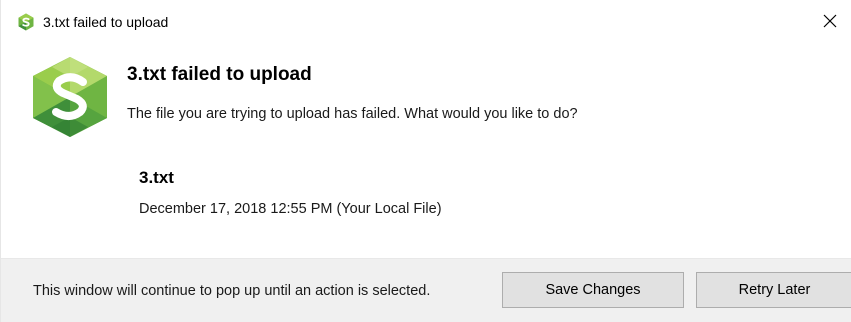 This screenshot has height=322, width=851. What do you see at coordinates (773, 290) in the screenshot?
I see `retry-later-button: Retry Later` at bounding box center [773, 290].